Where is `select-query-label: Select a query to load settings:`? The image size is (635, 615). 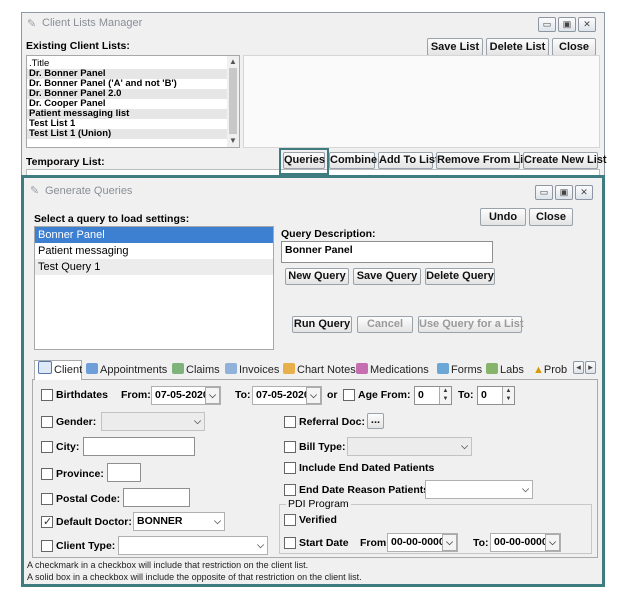
select-query-label: Select a query to load settings: is located at coordinates (112, 219).